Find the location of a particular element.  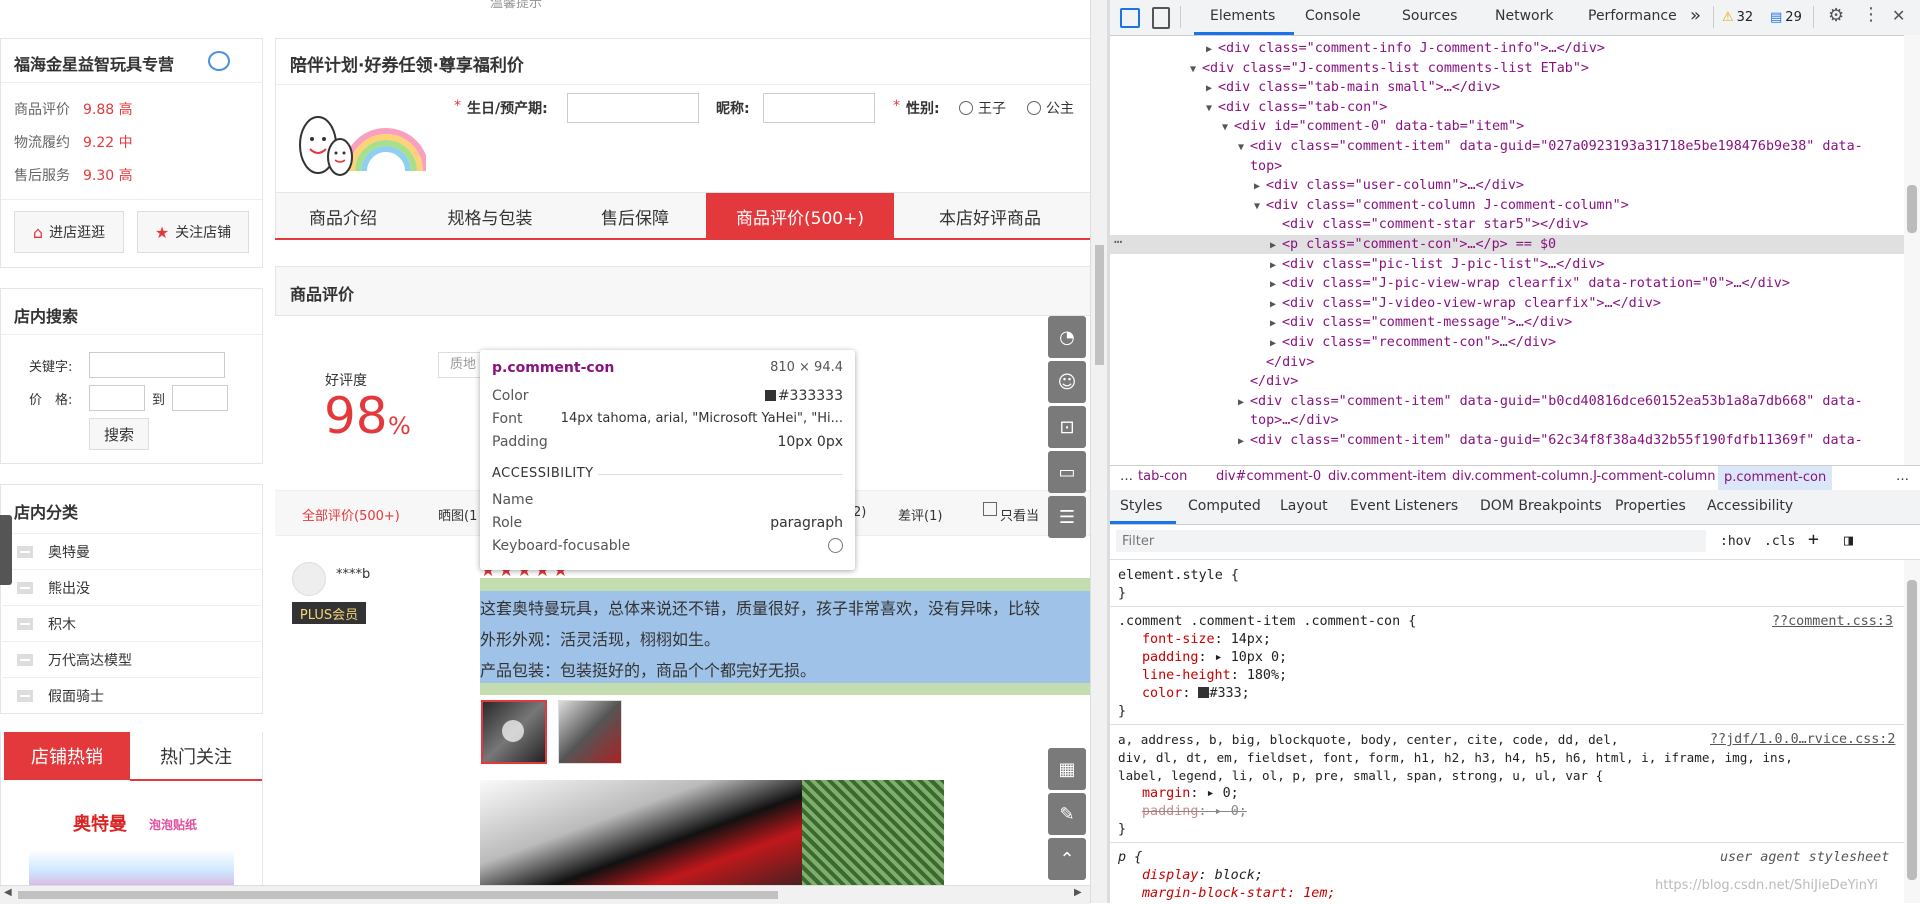

filter-photo: 晒图(1 is located at coordinates (457, 514).